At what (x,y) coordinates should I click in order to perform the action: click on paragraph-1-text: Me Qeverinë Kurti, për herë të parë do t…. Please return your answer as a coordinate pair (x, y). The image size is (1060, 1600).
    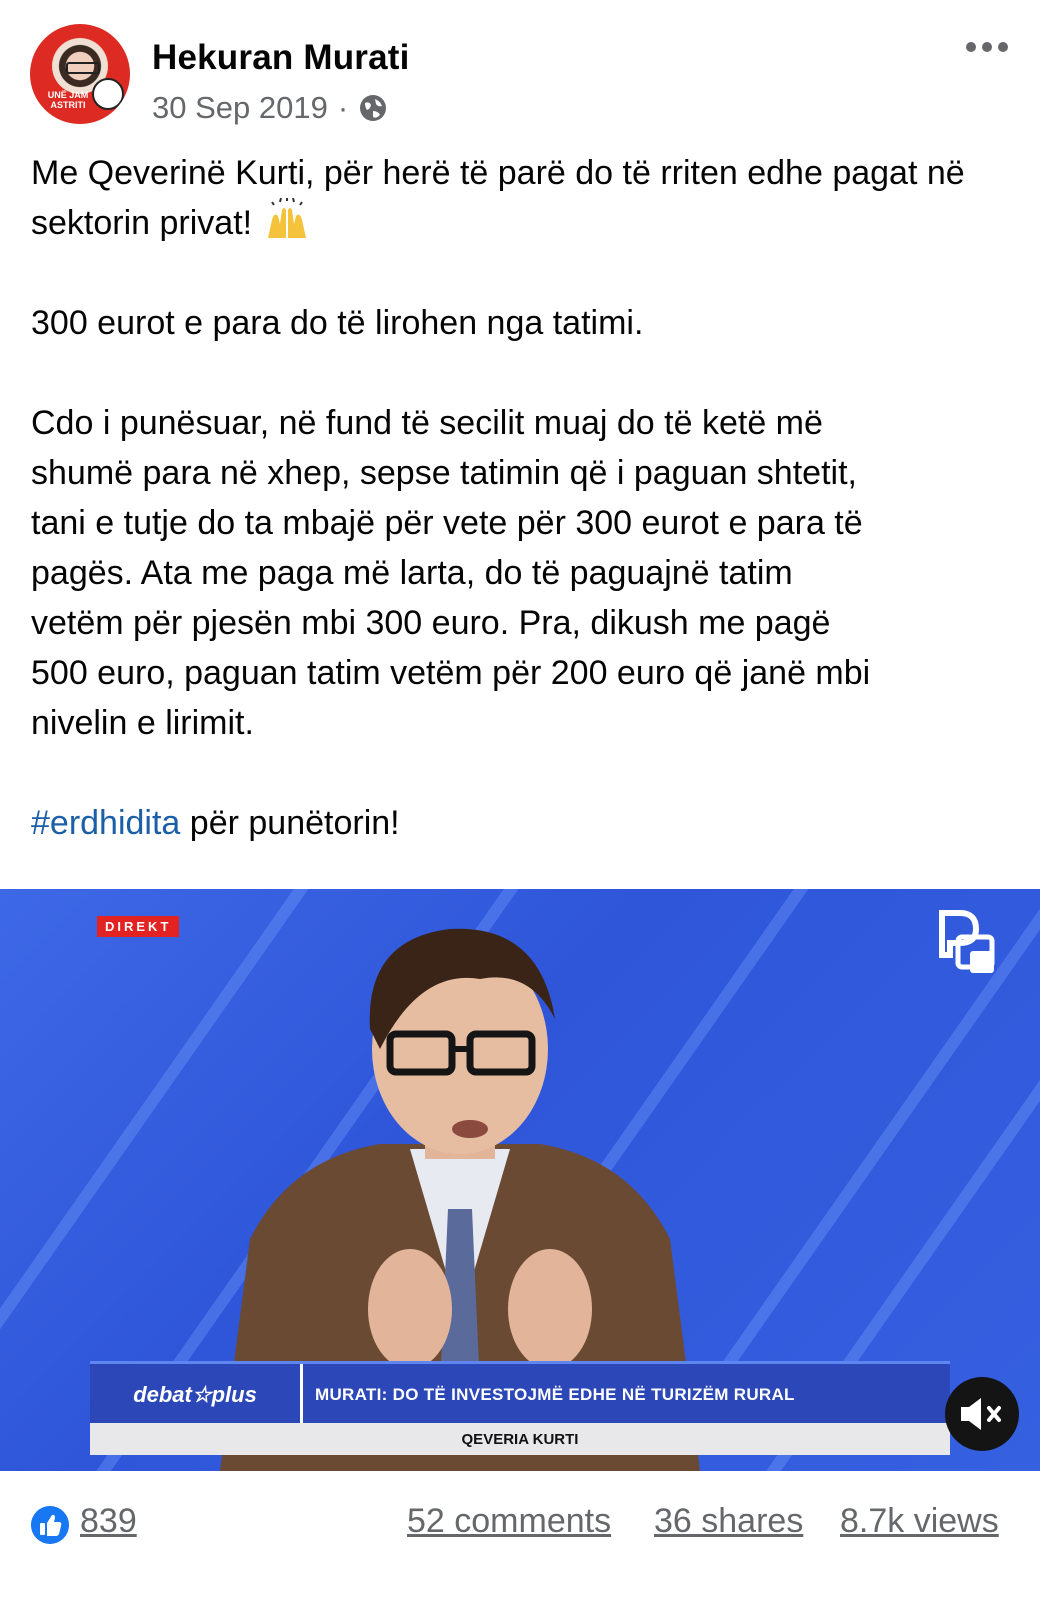
    Looking at the image, I should click on (498, 198).